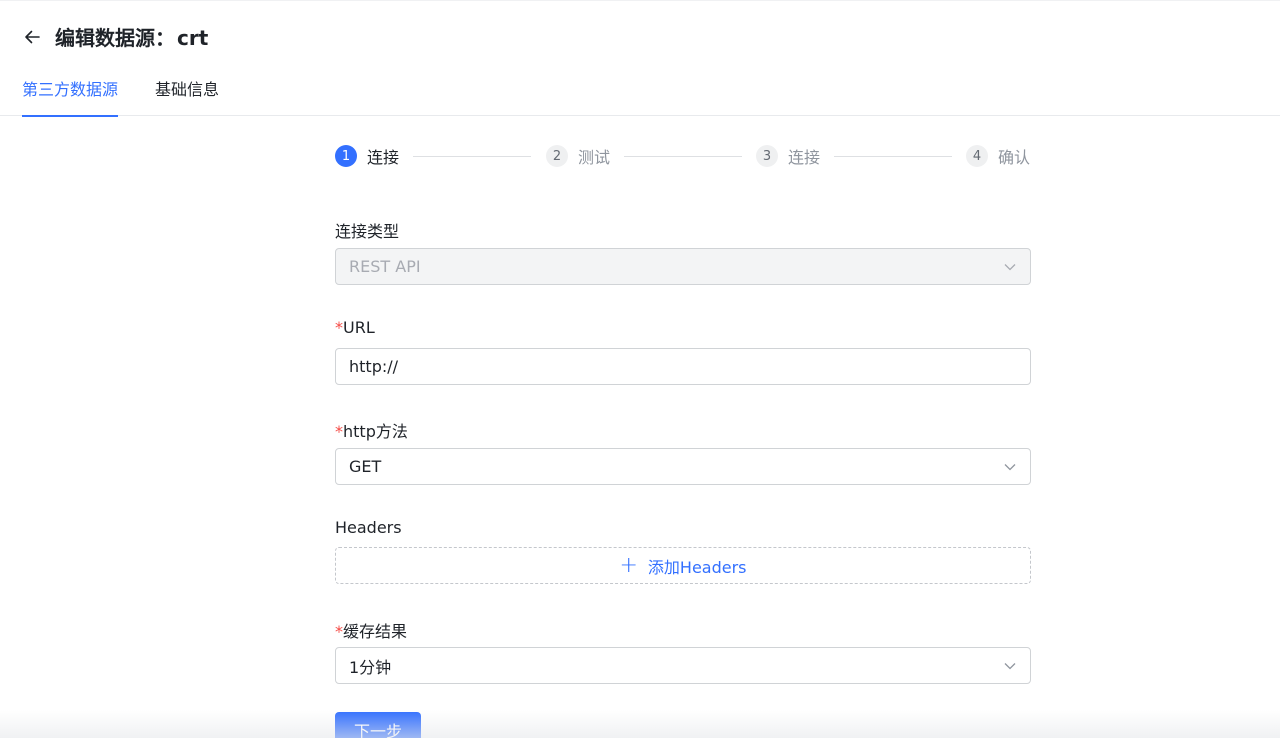 This screenshot has width=1280, height=738. Describe the element at coordinates (378, 725) in the screenshot. I see `next-step-button: 下一步` at that location.